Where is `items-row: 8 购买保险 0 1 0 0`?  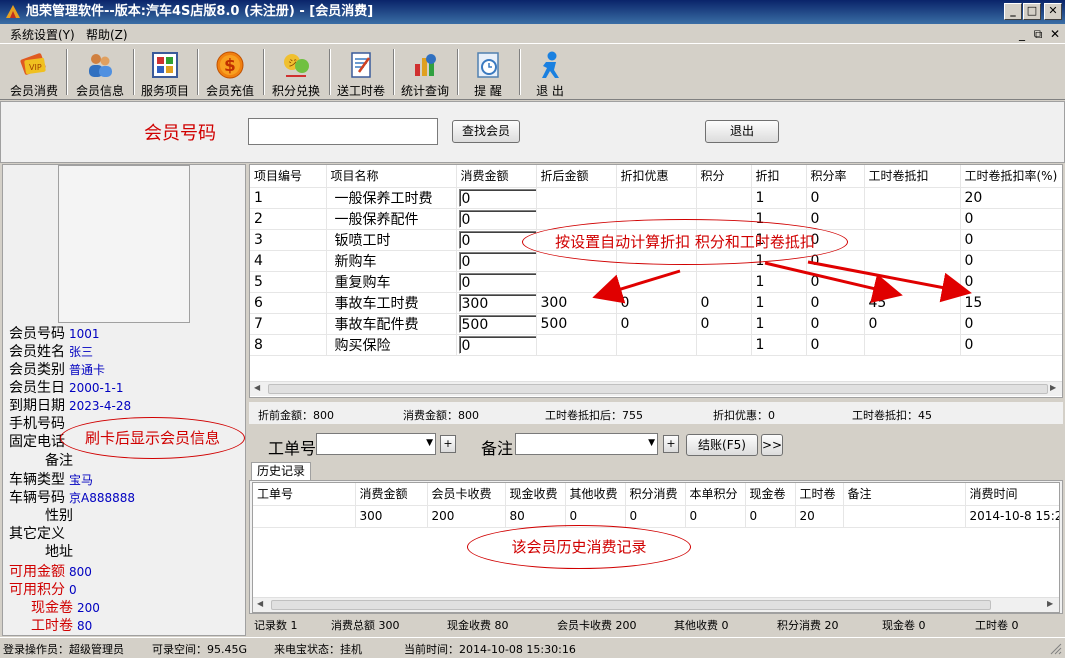 items-row: 8 购买保险 0 1 0 0 is located at coordinates (656, 345).